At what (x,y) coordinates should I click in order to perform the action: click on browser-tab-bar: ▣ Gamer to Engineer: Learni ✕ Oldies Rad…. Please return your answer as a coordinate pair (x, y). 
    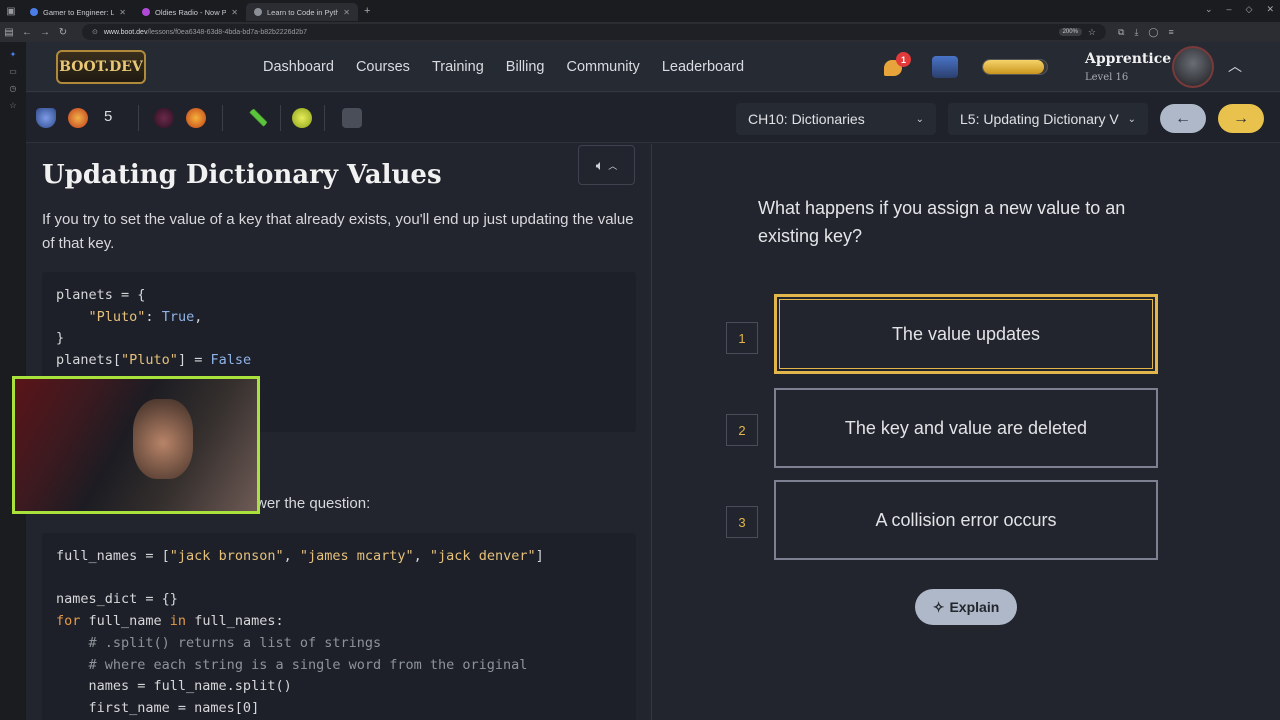
    Looking at the image, I should click on (640, 11).